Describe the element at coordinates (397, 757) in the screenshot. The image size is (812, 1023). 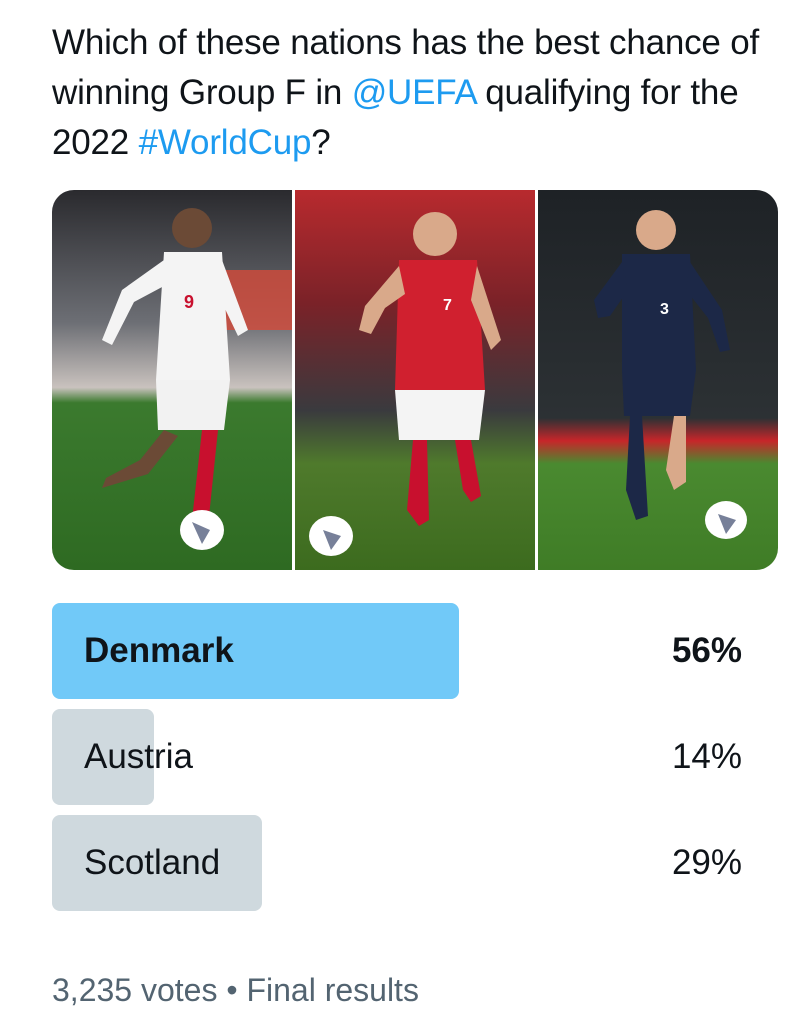
I see `poll-option-austria: Austria 14%` at that location.